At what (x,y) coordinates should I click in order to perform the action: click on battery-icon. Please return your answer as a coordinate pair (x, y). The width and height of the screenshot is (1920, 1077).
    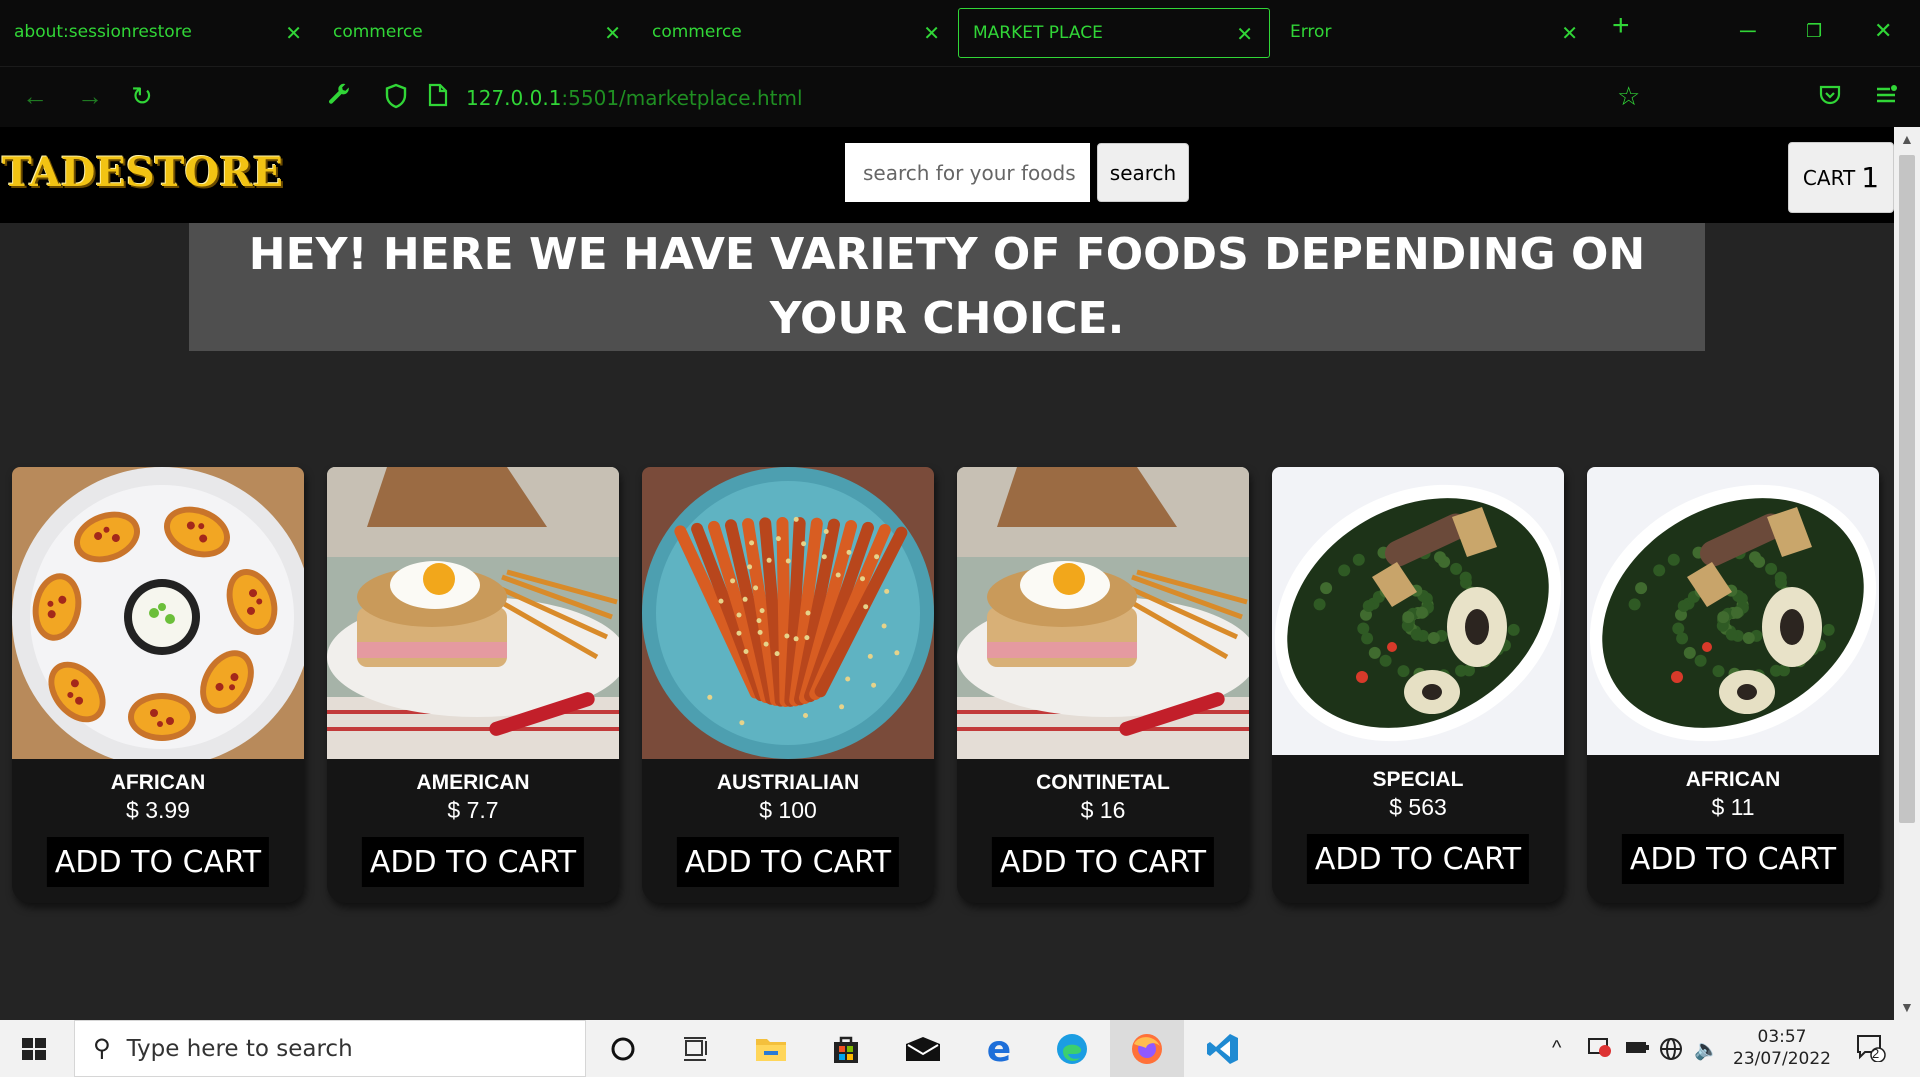
    Looking at the image, I should click on (1637, 1050).